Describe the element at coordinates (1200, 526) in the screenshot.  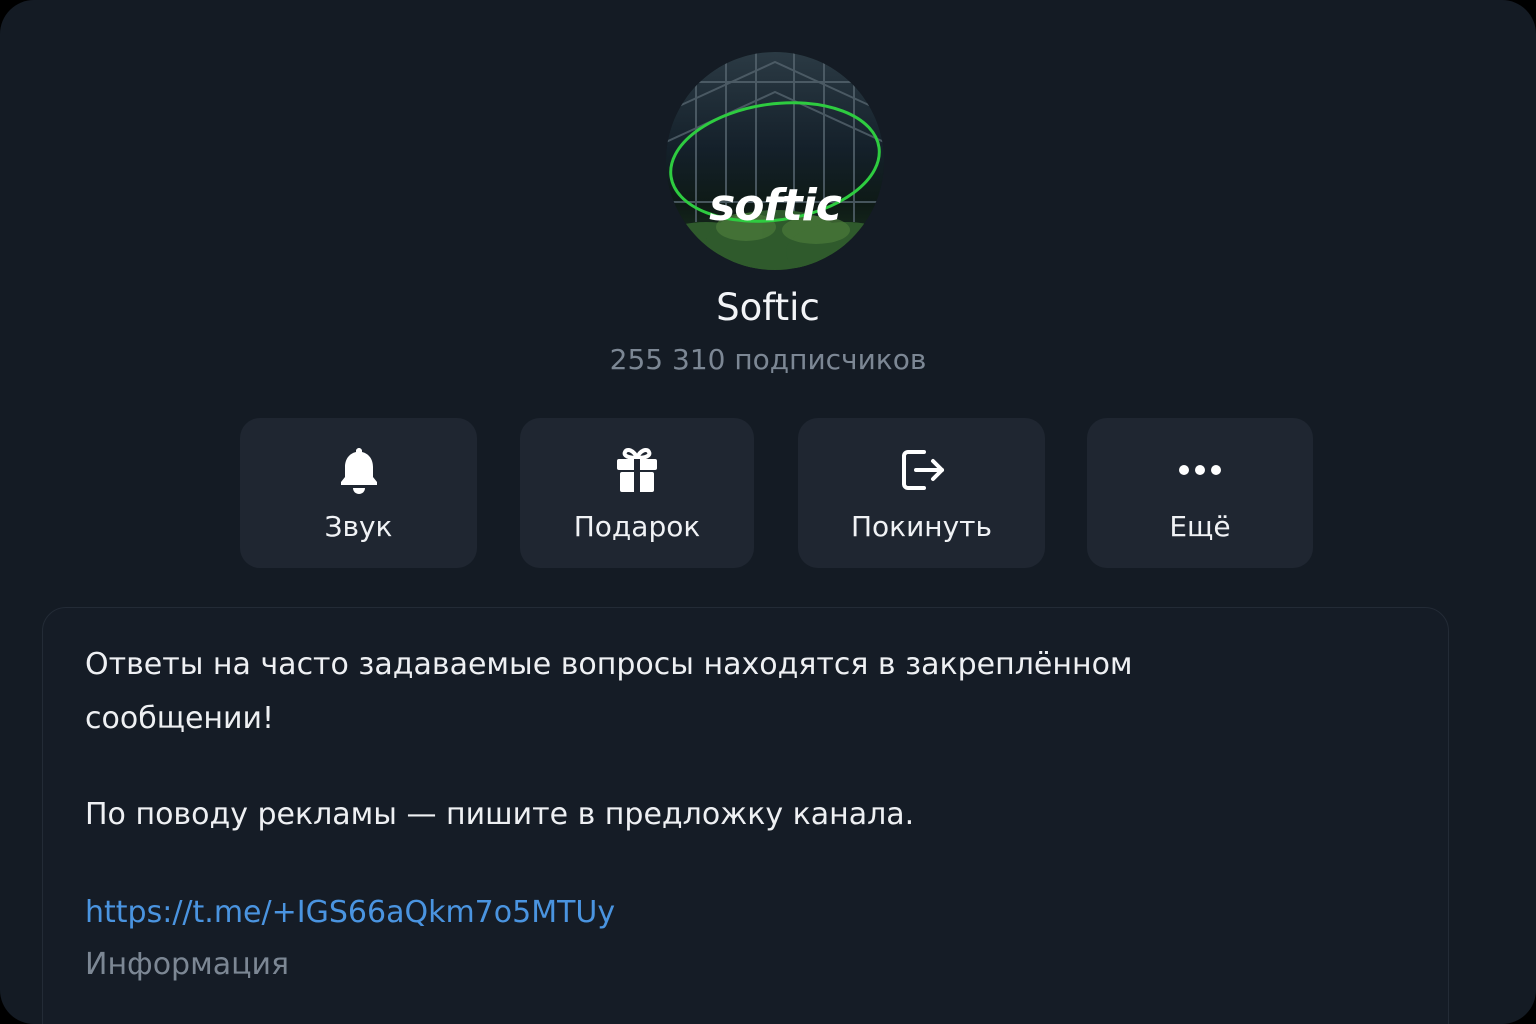
I see `more-label: Ещё` at that location.